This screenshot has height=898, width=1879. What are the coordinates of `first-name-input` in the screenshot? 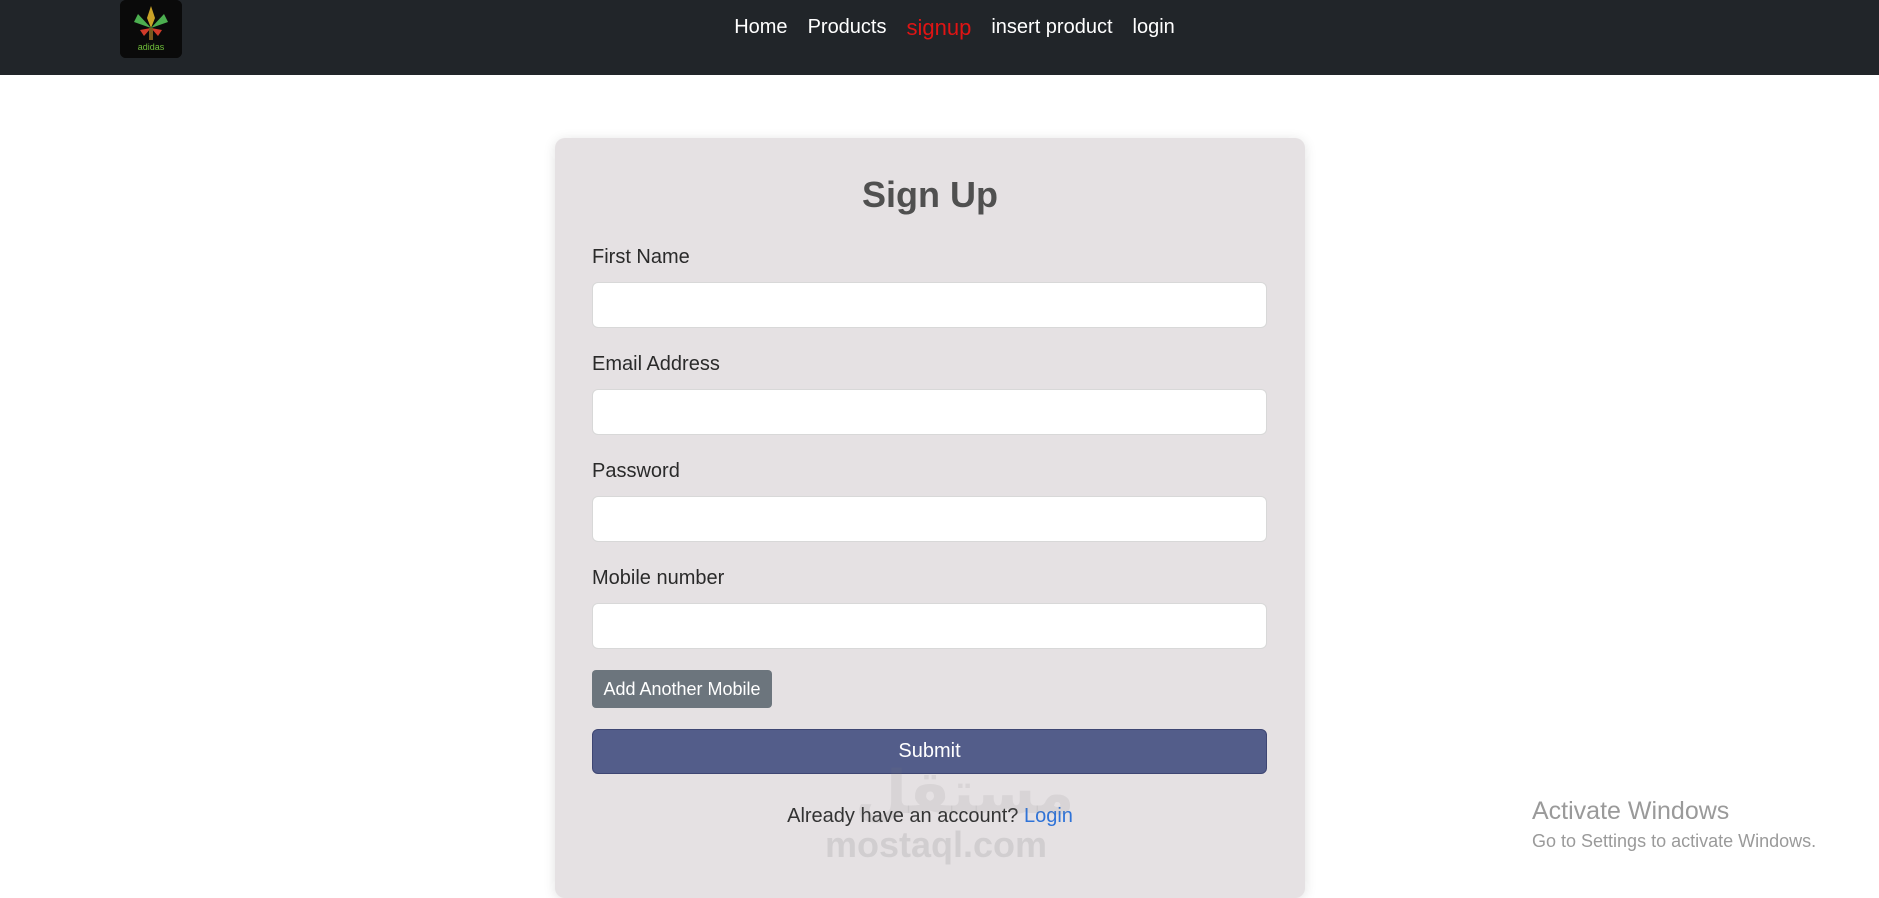 It's located at (929, 305).